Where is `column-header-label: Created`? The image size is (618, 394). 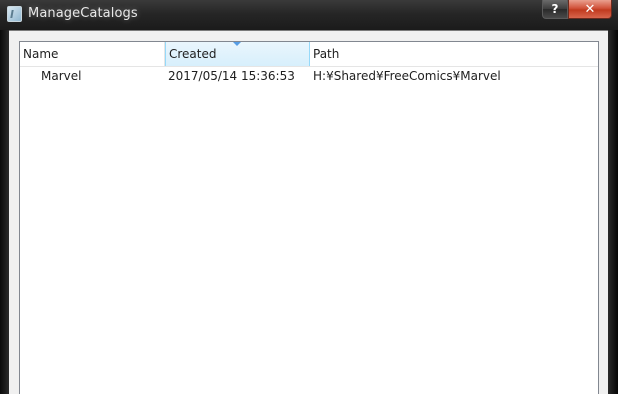 column-header-label: Created is located at coordinates (193, 54).